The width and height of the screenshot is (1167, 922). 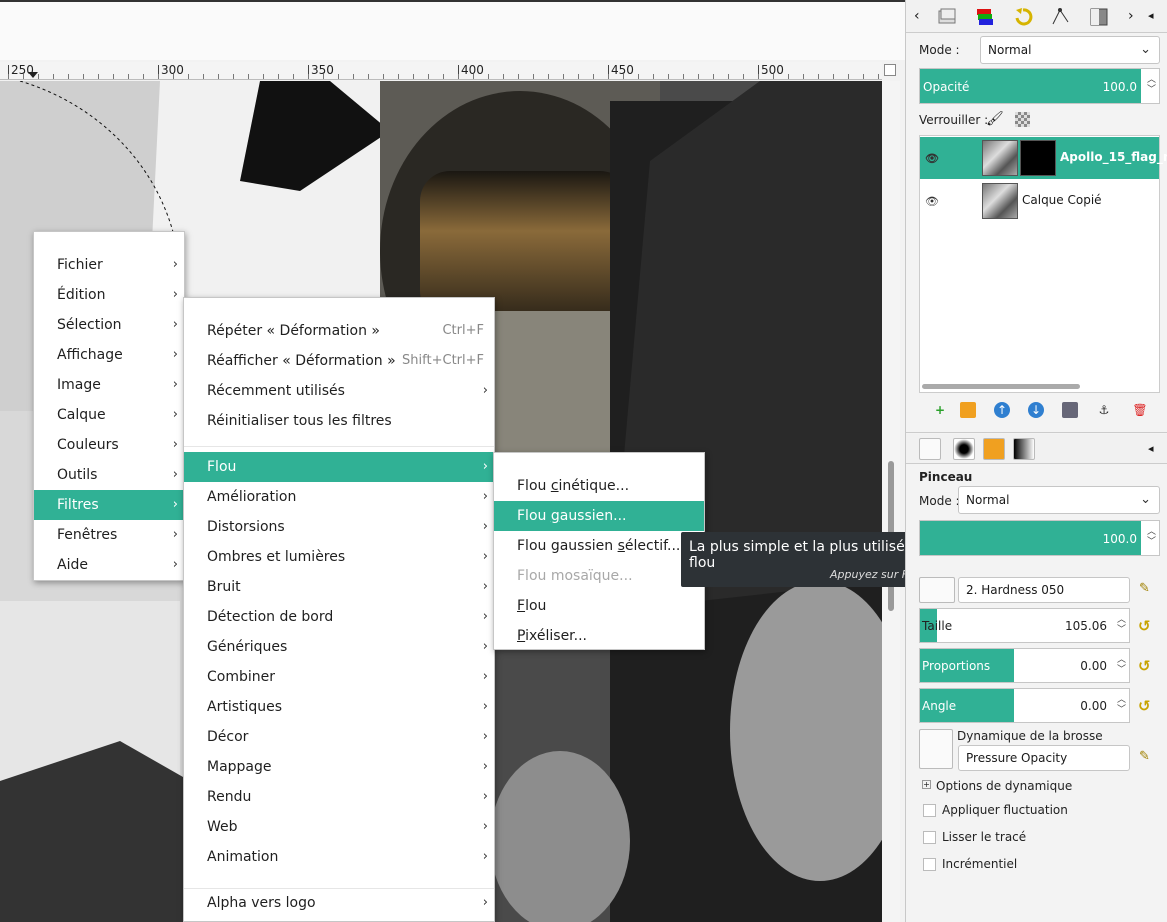 I want to click on chevron-right-icon: ›, so click(x=1131, y=16).